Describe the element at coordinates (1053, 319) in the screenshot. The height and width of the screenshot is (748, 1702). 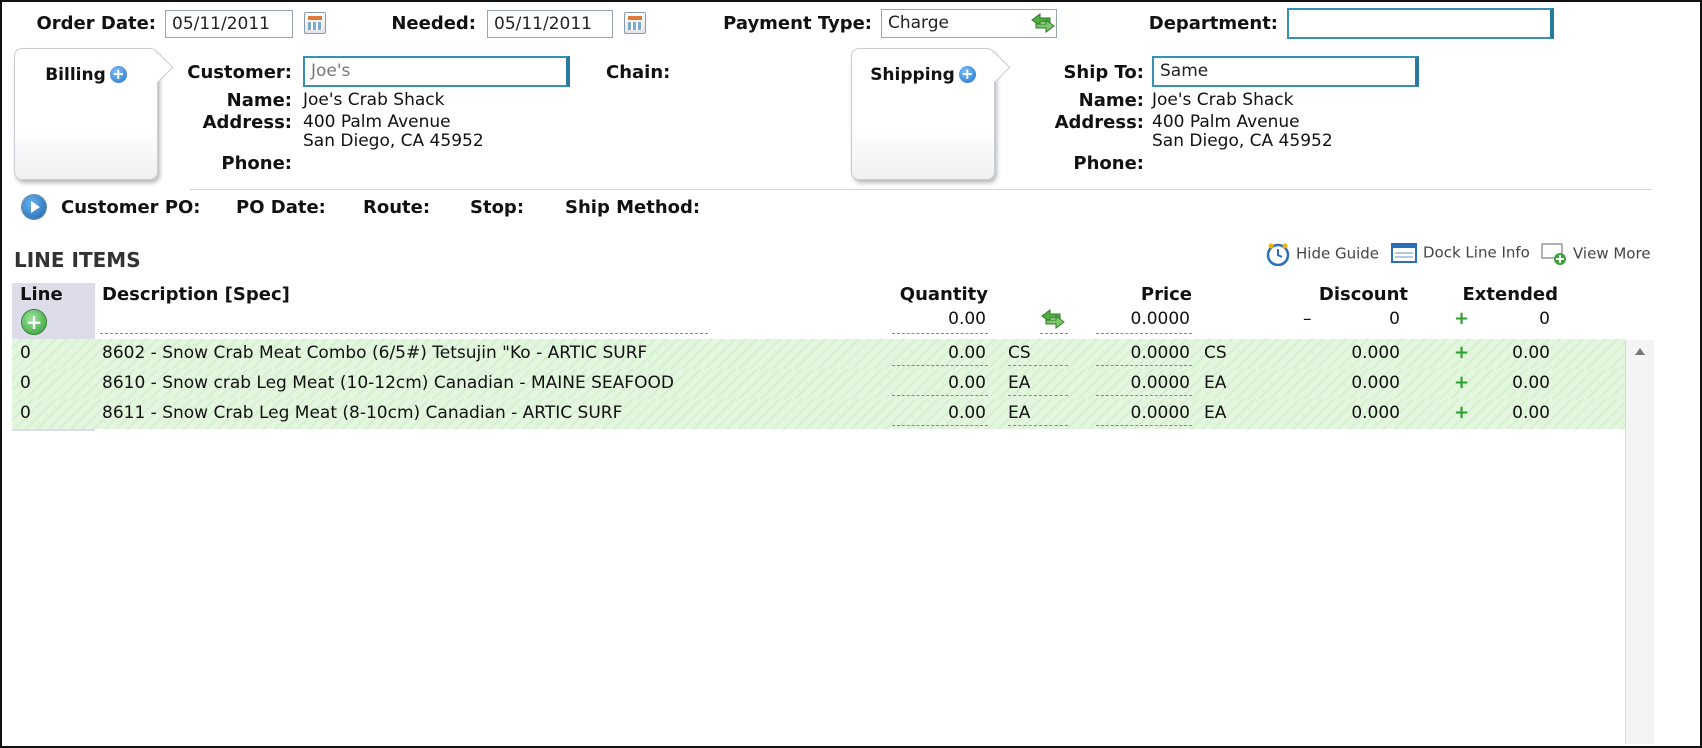
I see `new-line-swap-arrows-icon` at that location.